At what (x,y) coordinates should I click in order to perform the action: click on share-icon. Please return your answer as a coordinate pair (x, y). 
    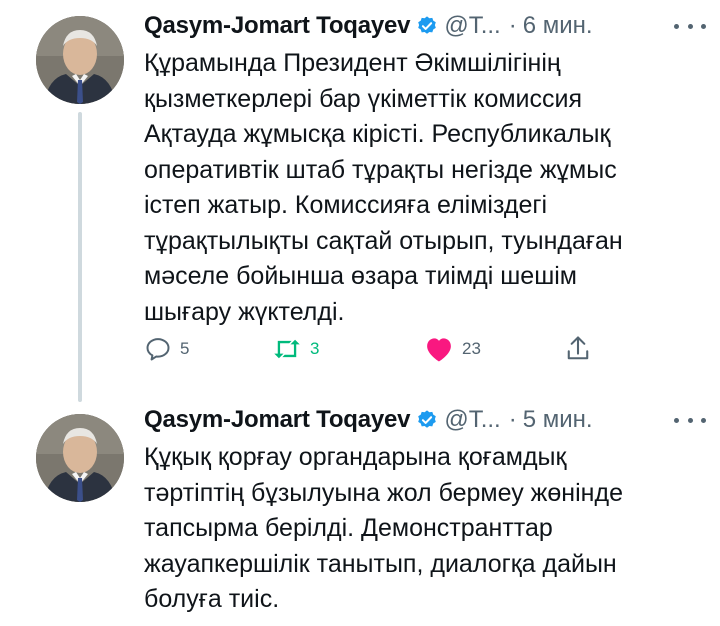
    Looking at the image, I should click on (578, 348).